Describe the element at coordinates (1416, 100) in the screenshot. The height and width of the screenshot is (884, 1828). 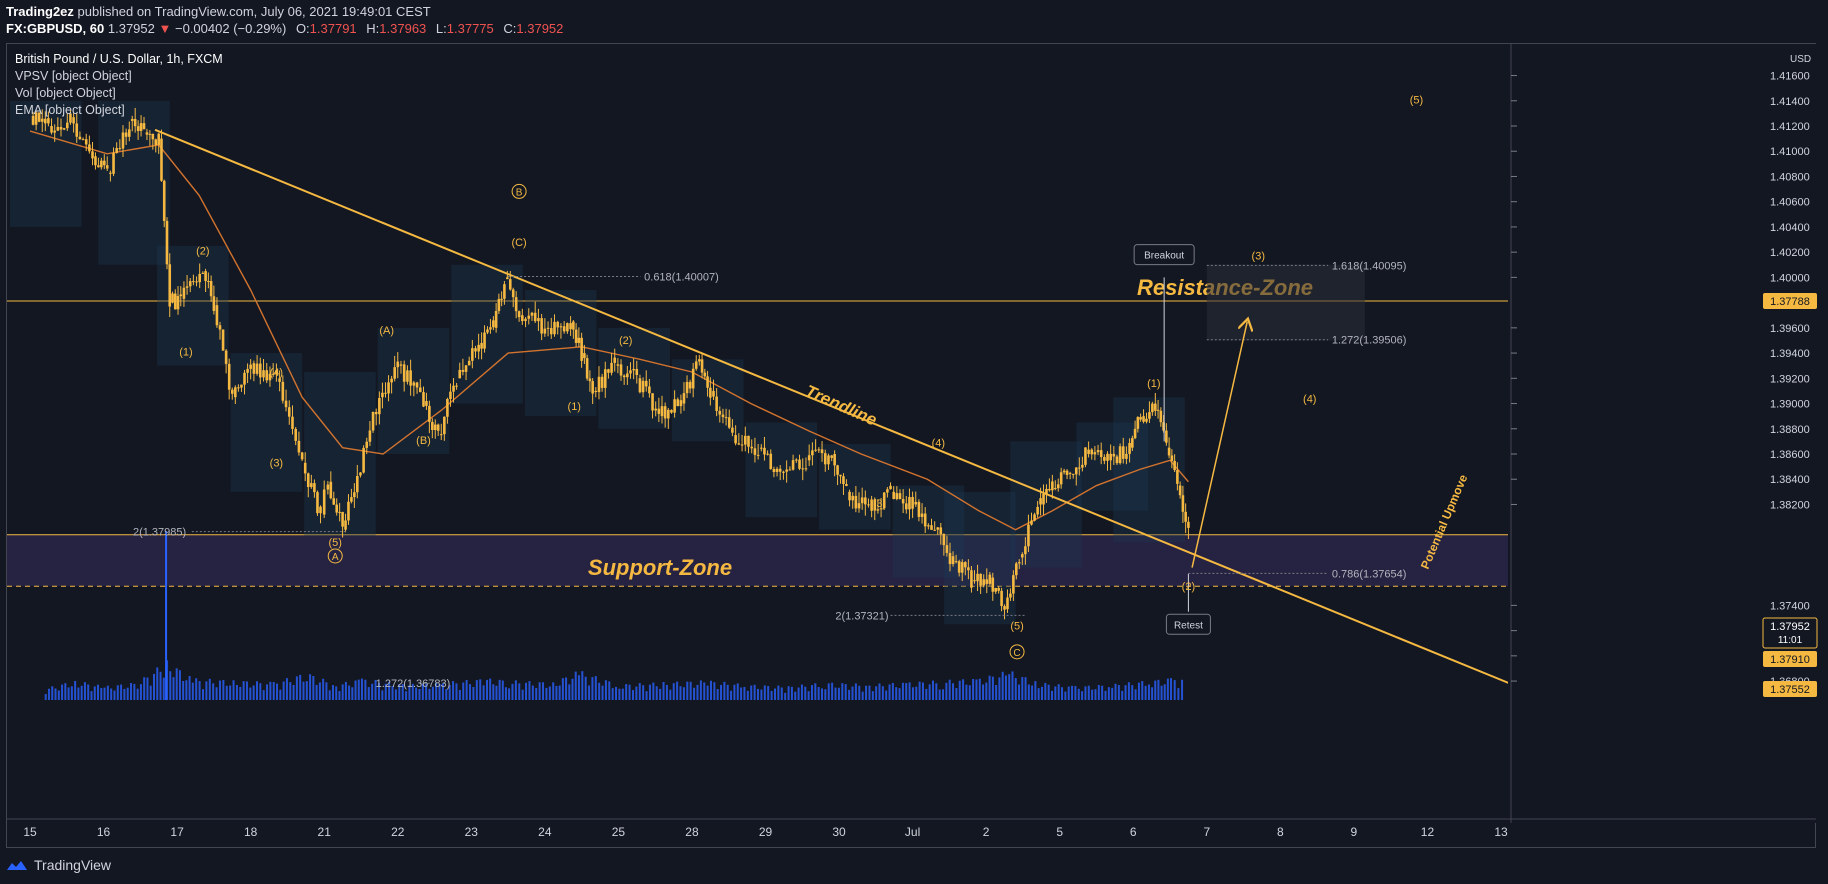
I see `wave-label: (5)` at that location.